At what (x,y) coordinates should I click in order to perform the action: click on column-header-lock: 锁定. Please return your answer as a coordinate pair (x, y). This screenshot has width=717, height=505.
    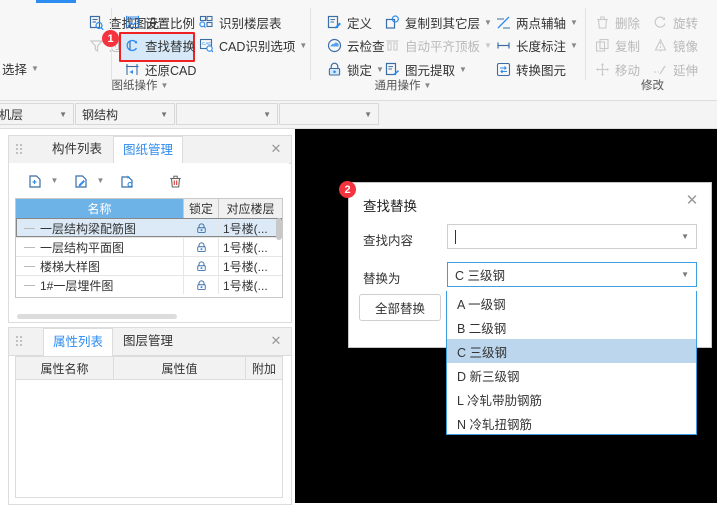
    Looking at the image, I should click on (201, 208).